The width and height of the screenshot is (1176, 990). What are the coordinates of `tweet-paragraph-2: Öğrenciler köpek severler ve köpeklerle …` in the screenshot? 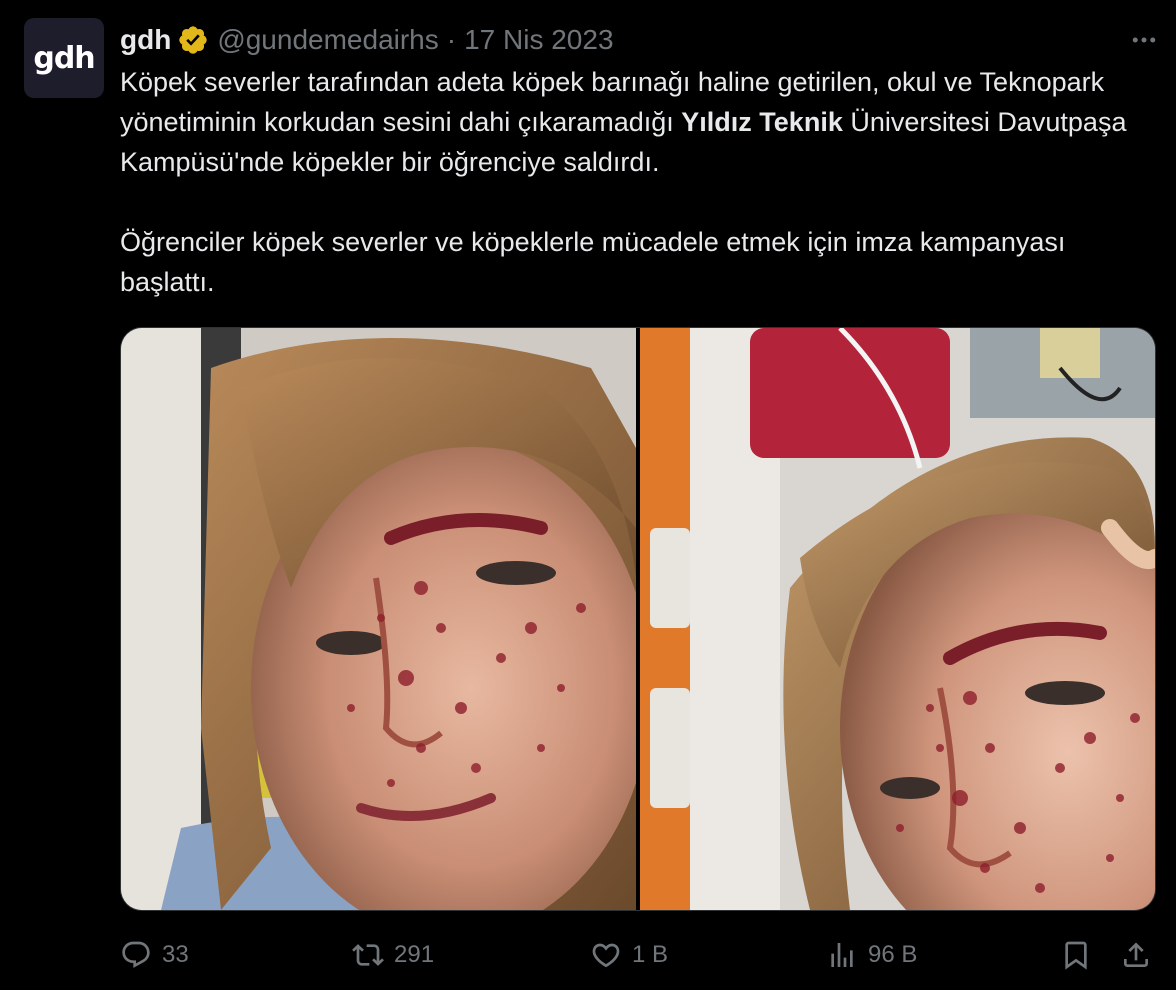 It's located at (593, 262).